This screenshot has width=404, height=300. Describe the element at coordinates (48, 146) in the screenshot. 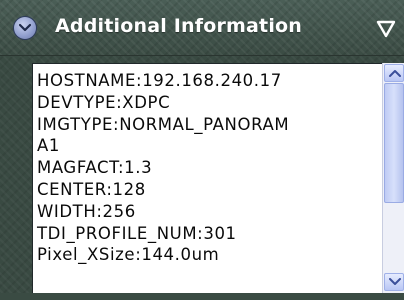

I see `info-line: A1` at that location.